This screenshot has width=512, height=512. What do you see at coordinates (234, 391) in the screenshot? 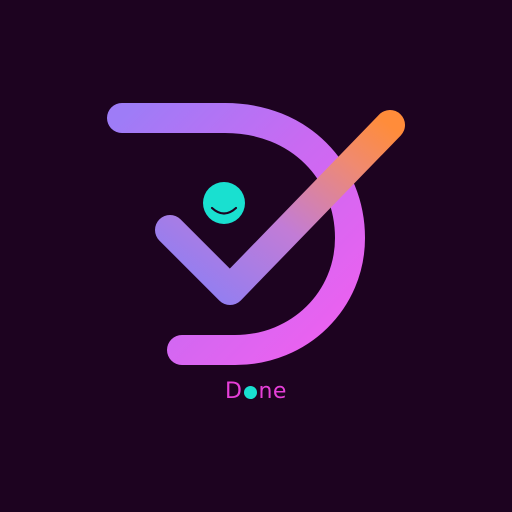
I see `wordmark-first-letter: D` at bounding box center [234, 391].